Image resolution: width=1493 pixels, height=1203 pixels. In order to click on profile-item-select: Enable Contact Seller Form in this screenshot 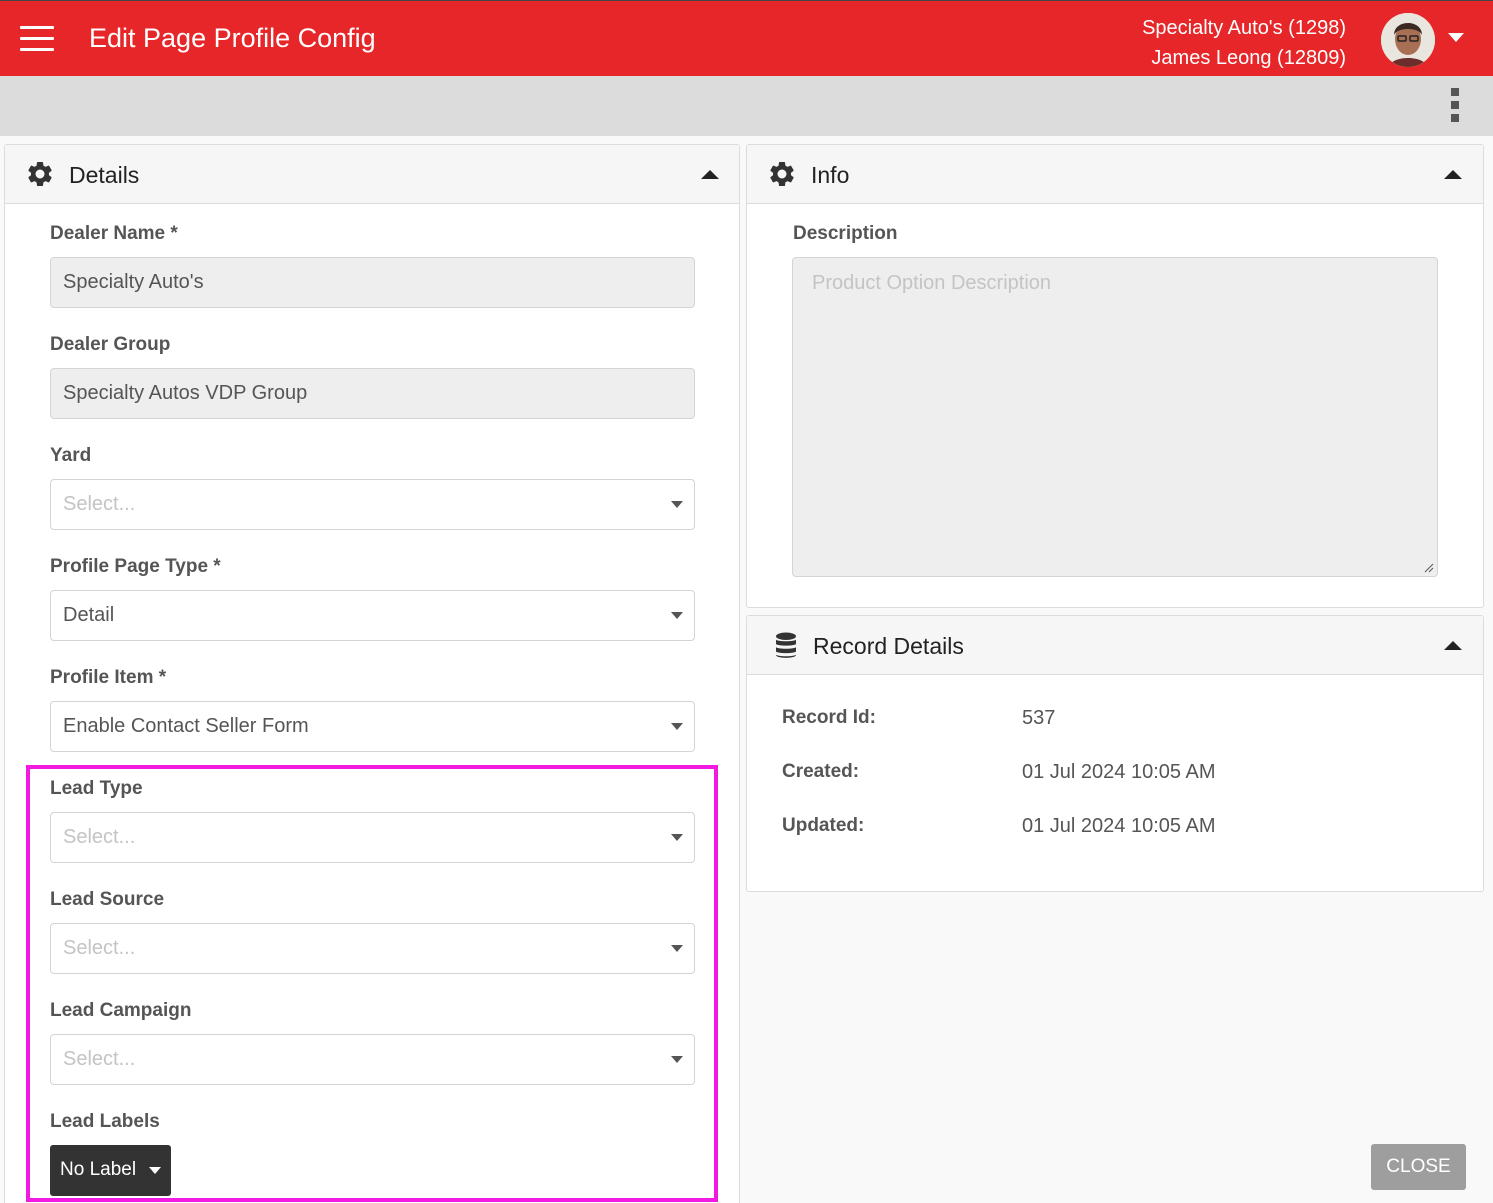, I will do `click(372, 726)`.